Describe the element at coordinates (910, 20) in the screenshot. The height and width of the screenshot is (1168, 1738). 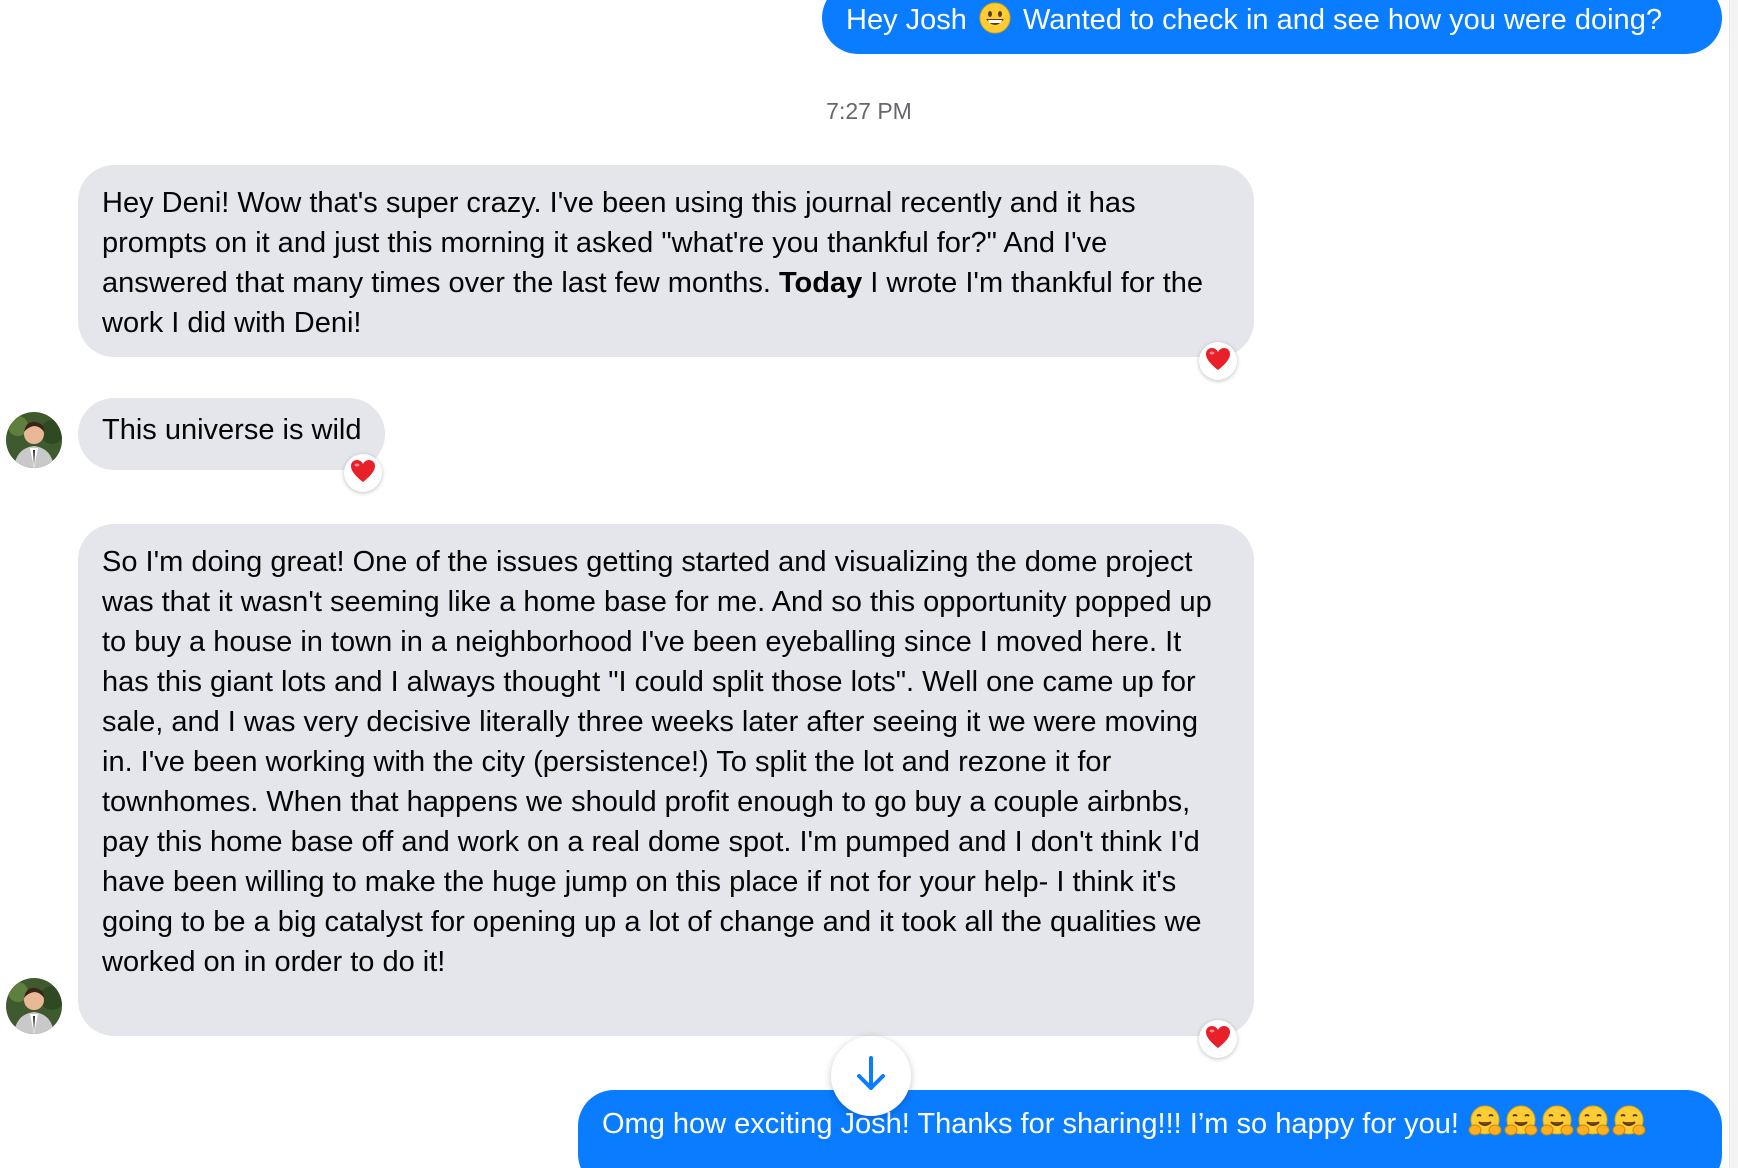
I see `message-text: Hey Josh` at that location.